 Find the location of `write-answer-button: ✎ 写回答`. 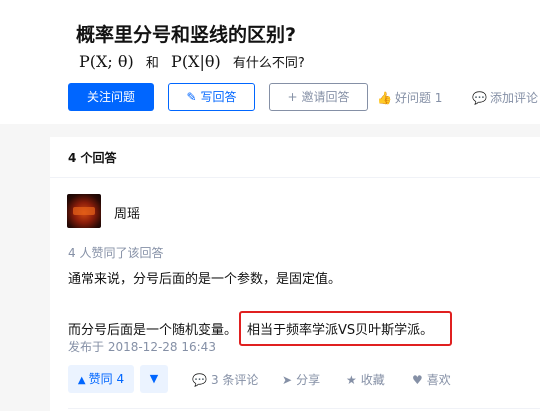

write-answer-button: ✎ 写回答 is located at coordinates (211, 97).